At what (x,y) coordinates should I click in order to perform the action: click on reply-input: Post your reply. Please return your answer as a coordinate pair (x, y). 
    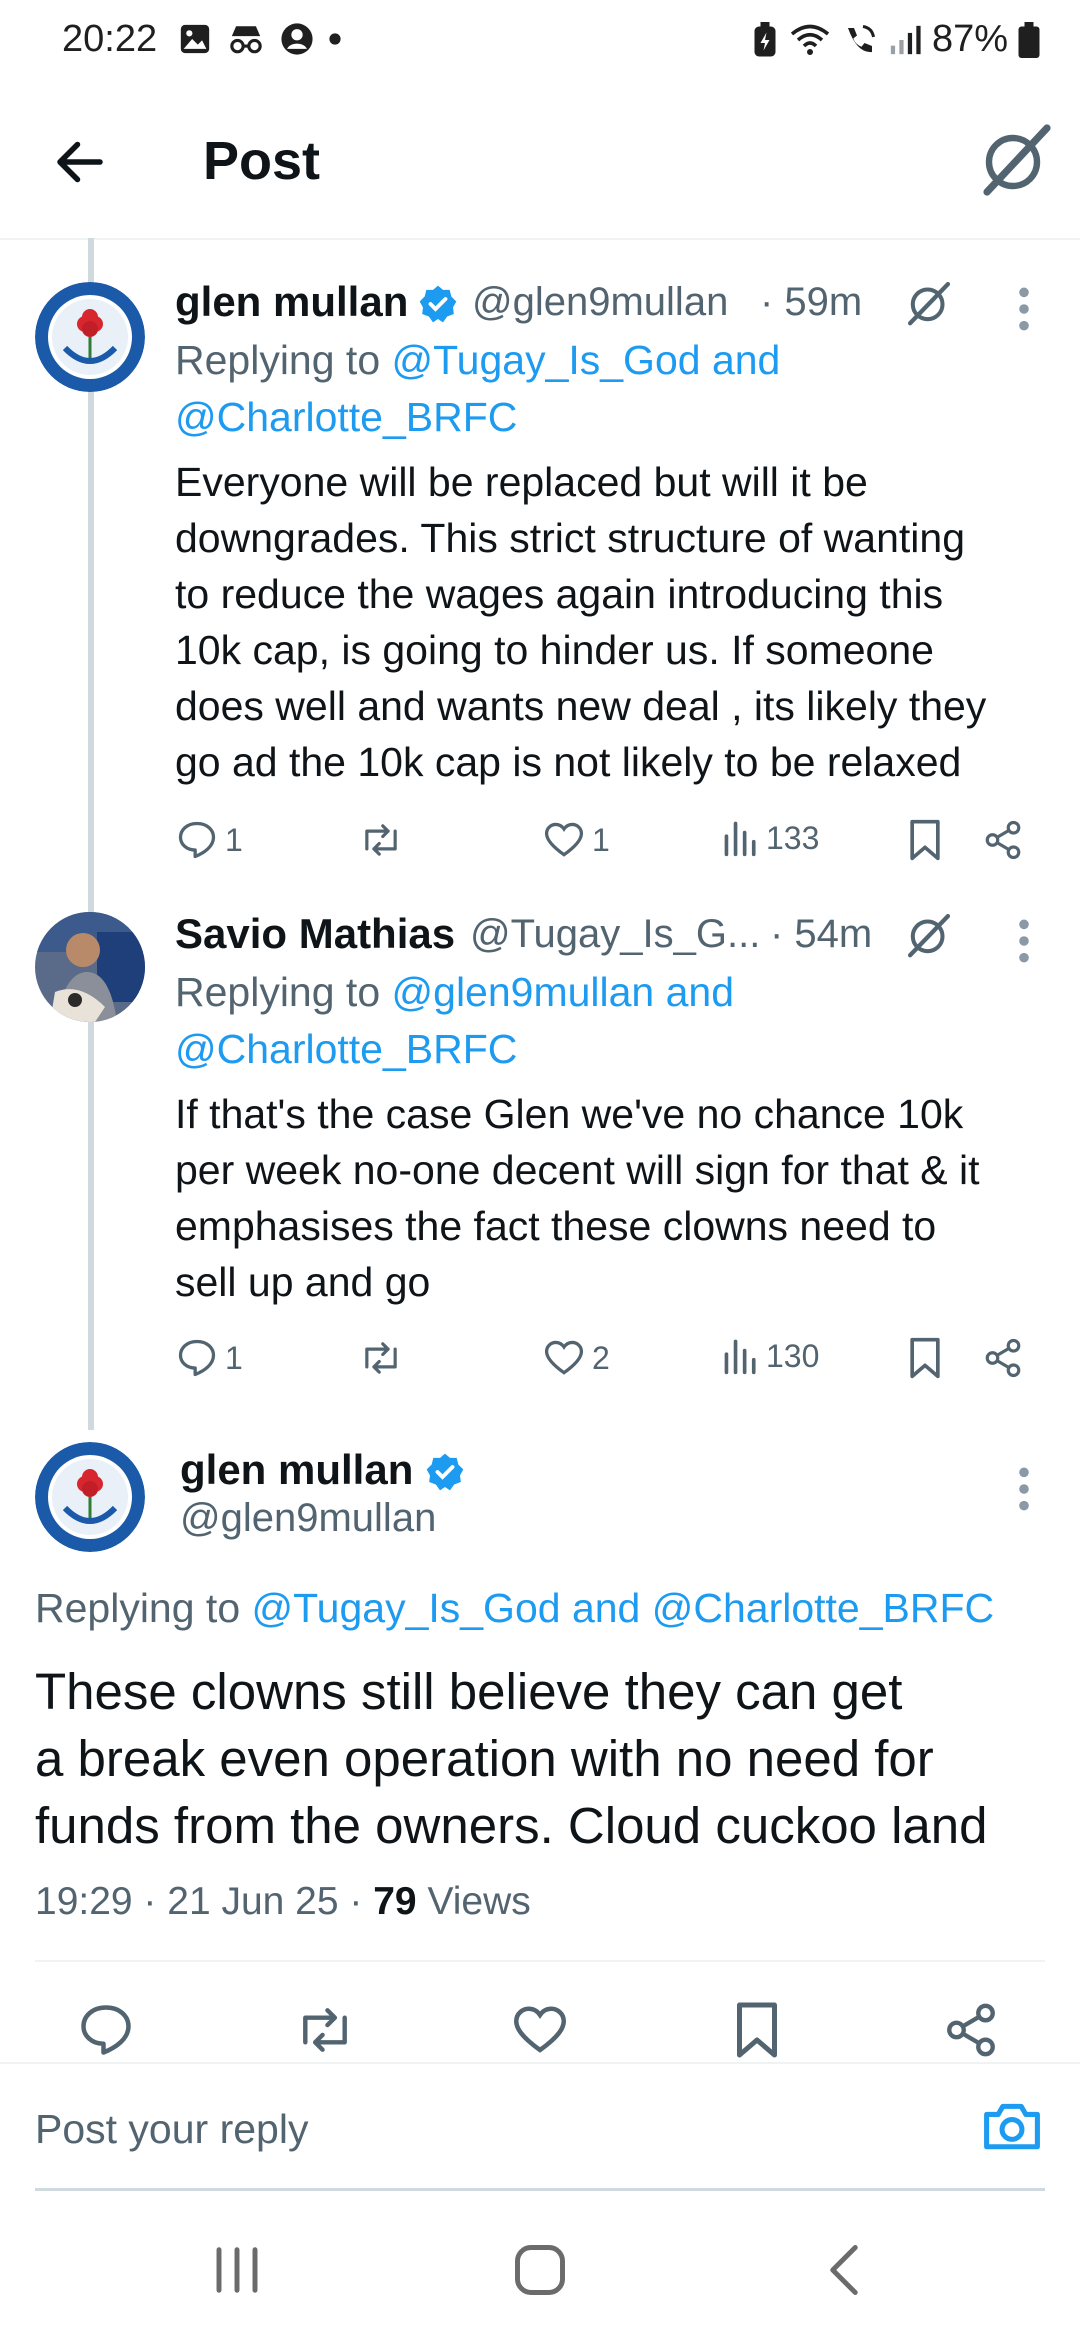
    Looking at the image, I should click on (540, 2126).